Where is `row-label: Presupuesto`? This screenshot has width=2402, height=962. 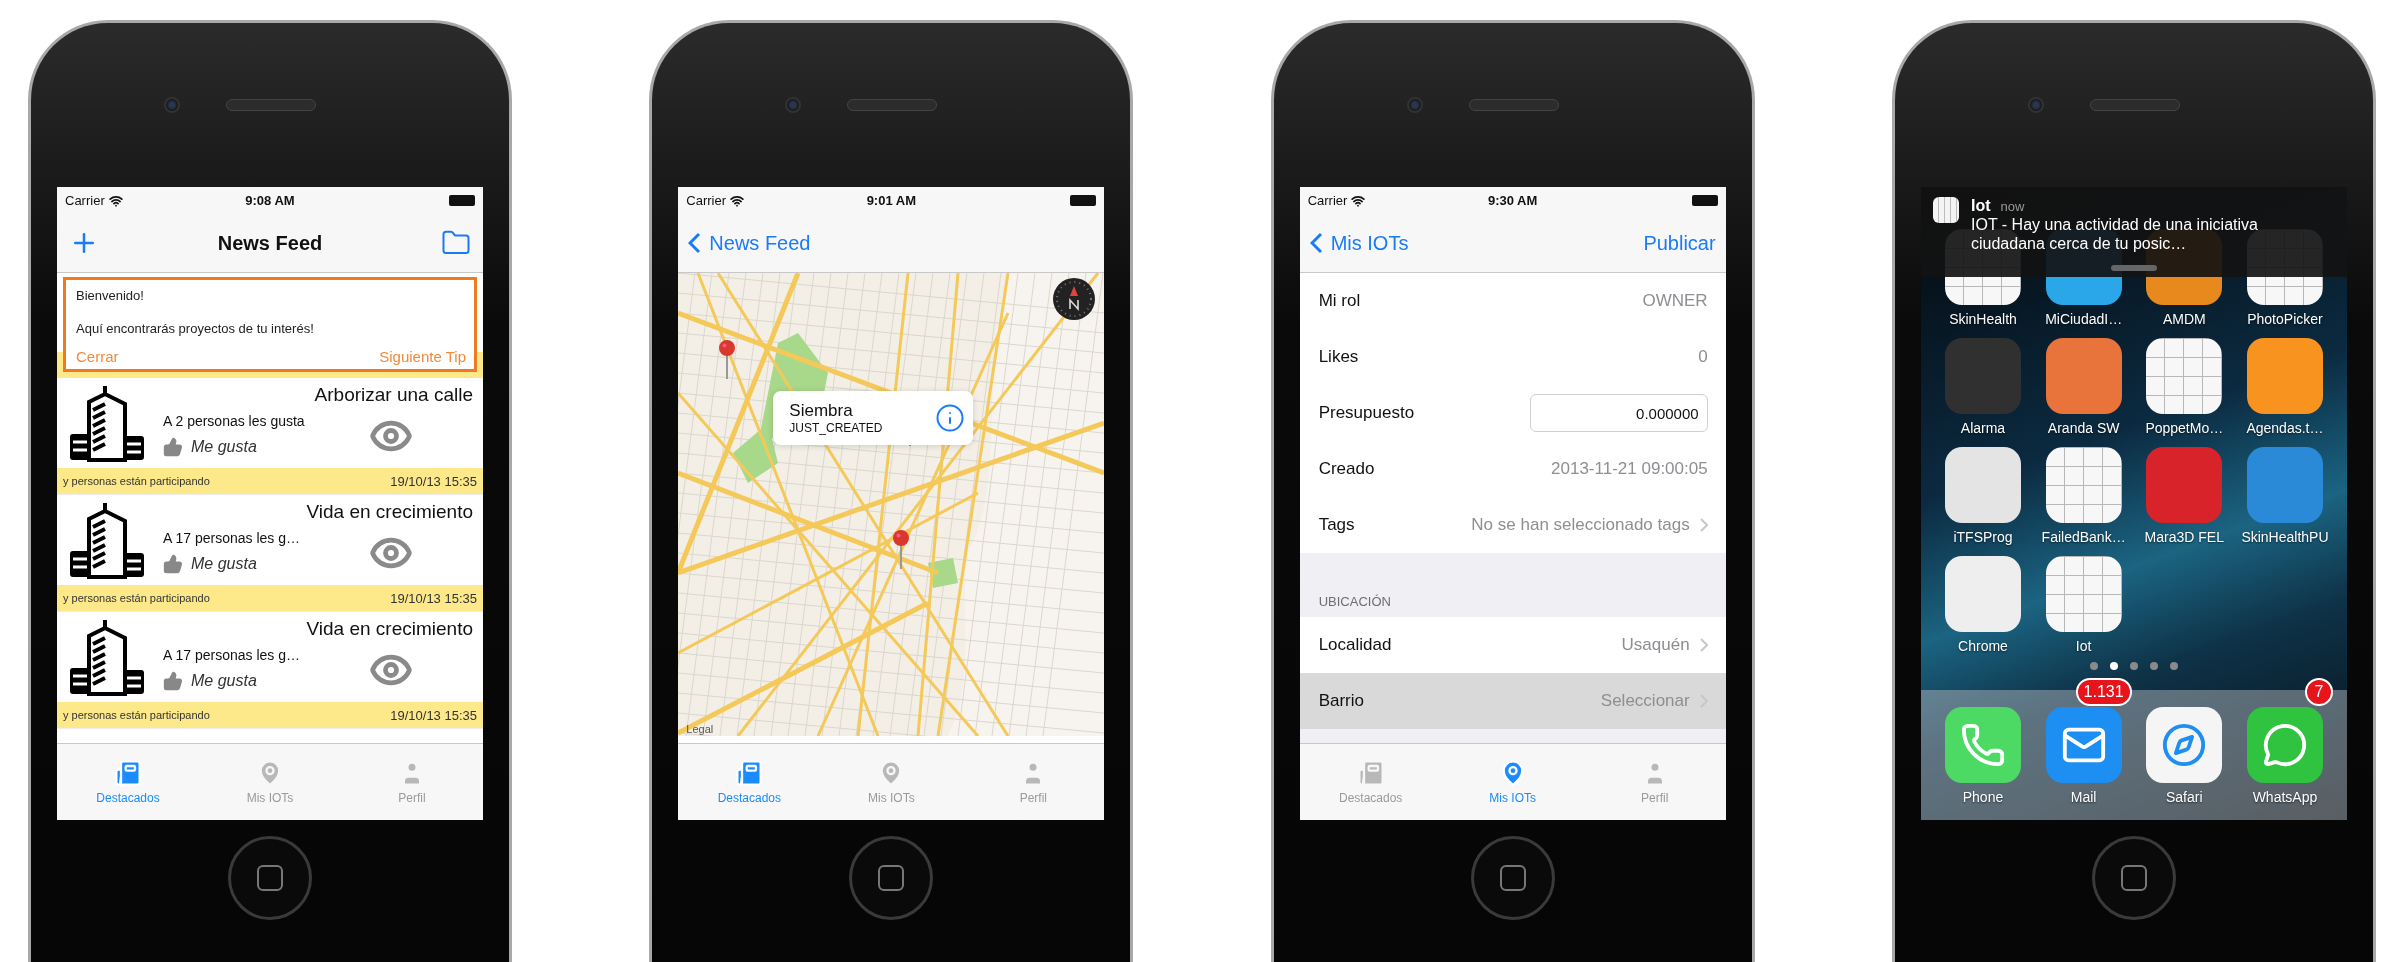
row-label: Presupuesto is located at coordinates (1366, 413).